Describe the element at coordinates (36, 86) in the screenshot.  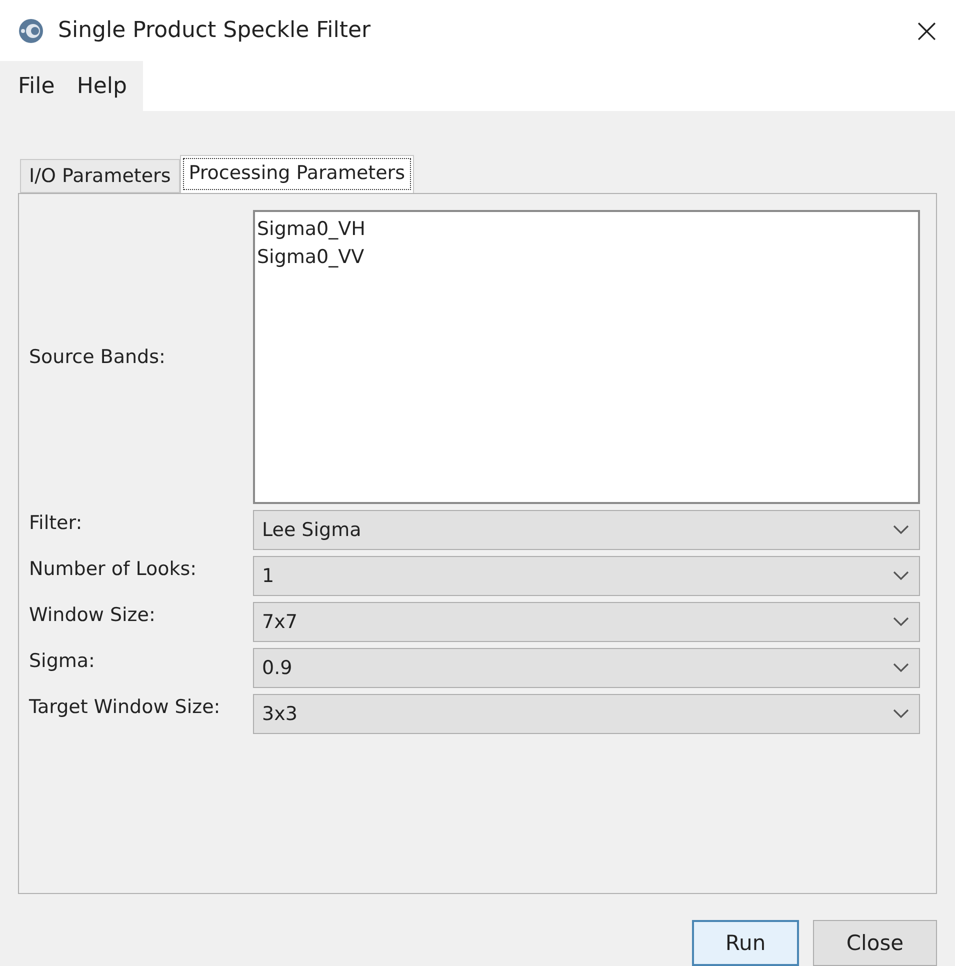
I see `menu-item: File` at that location.